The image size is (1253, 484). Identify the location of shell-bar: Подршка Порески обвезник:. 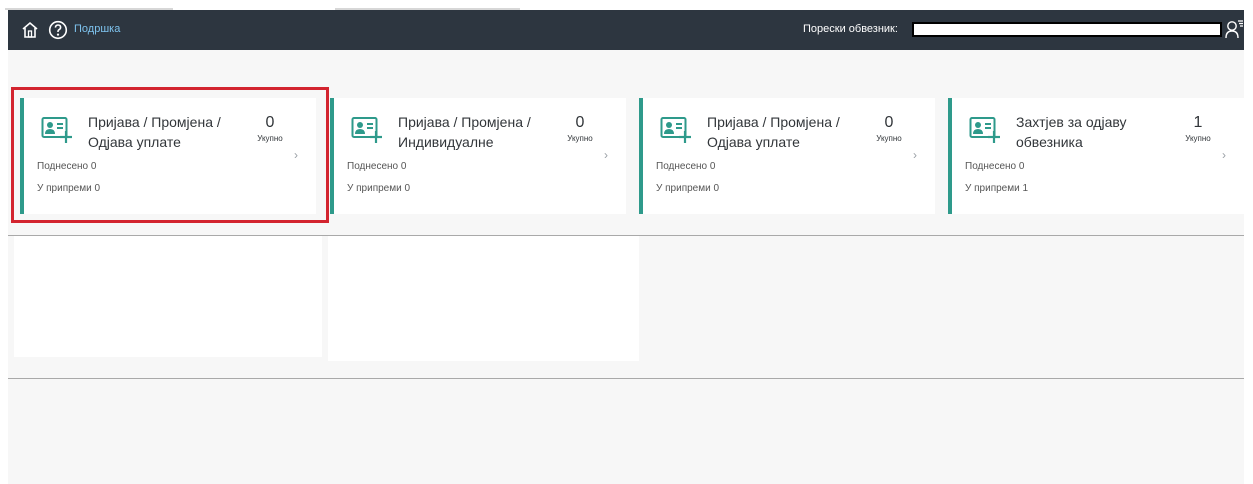
(626, 30).